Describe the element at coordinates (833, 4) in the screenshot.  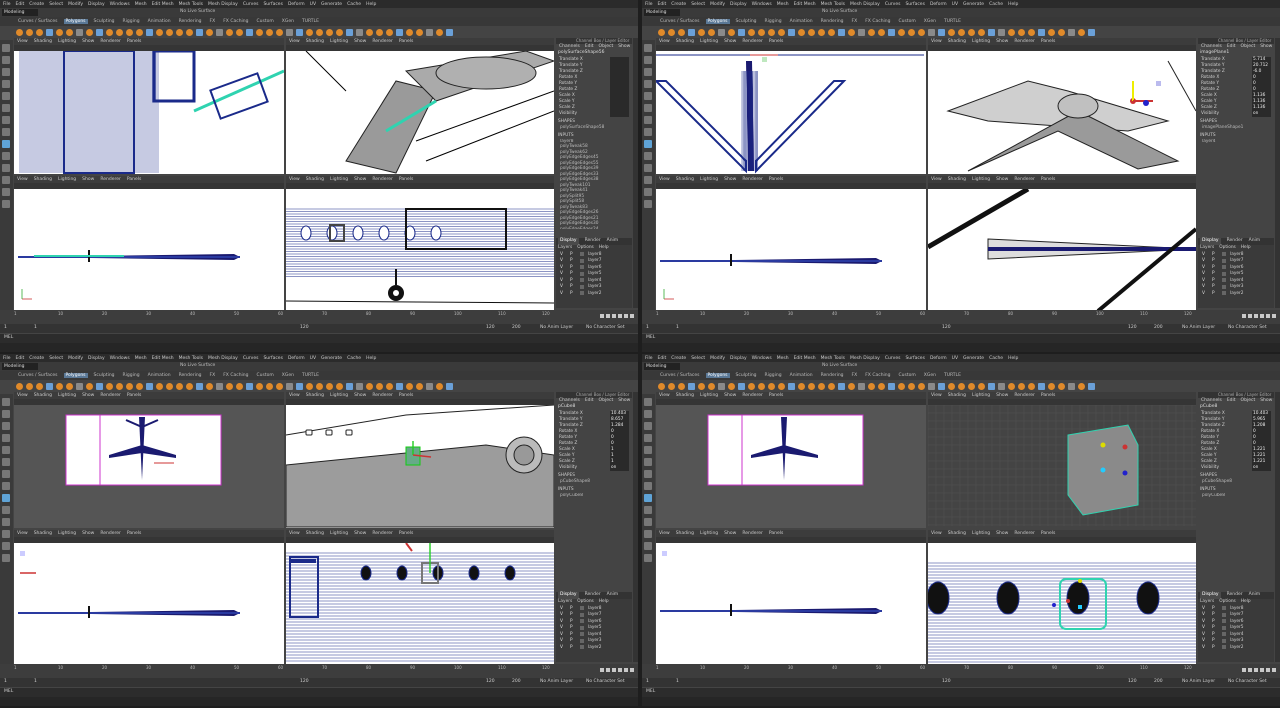
I see `menu-item: Mesh Tools` at that location.